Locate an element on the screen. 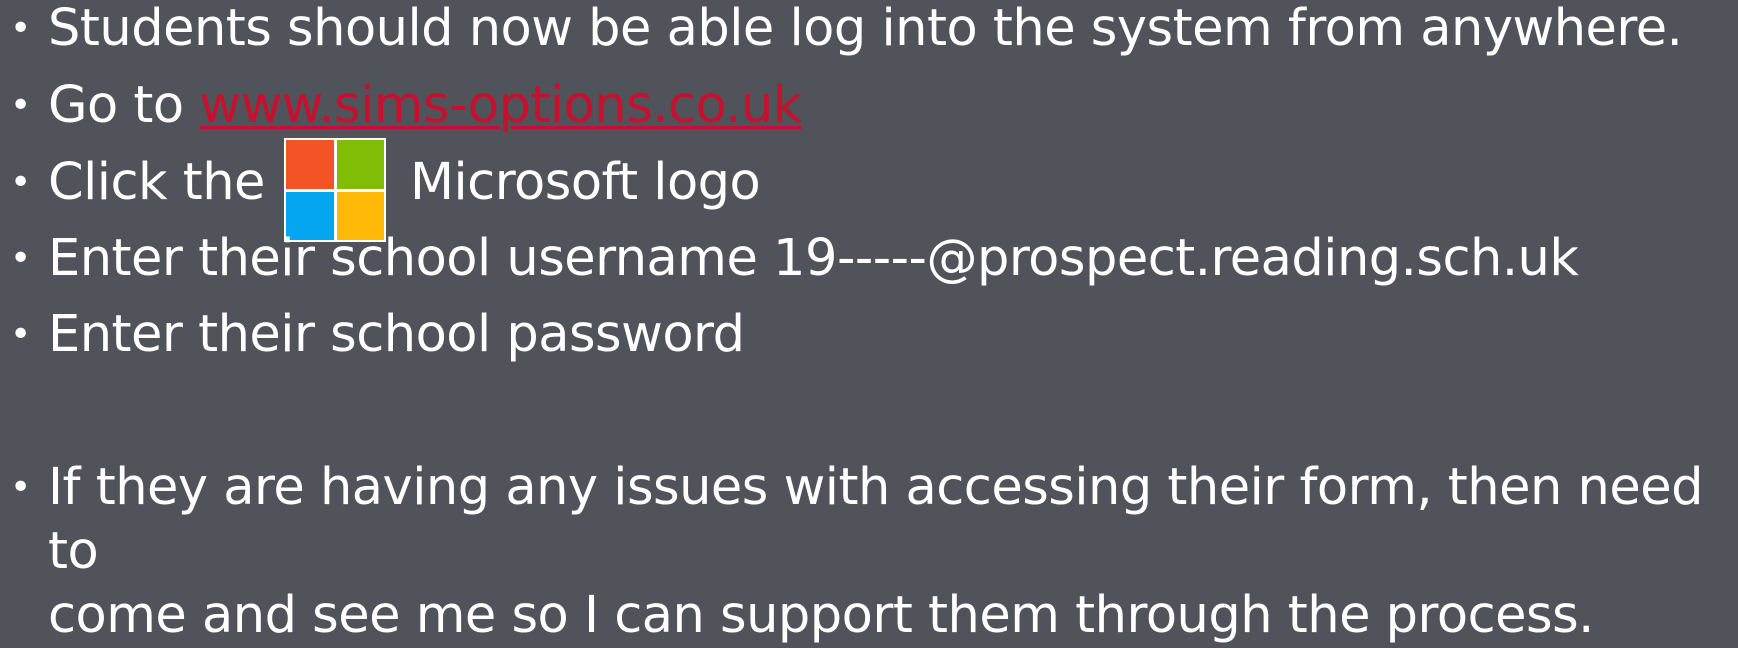 The height and width of the screenshot is (648, 1738). bullet-text: Enter their school password is located at coordinates (396, 334).